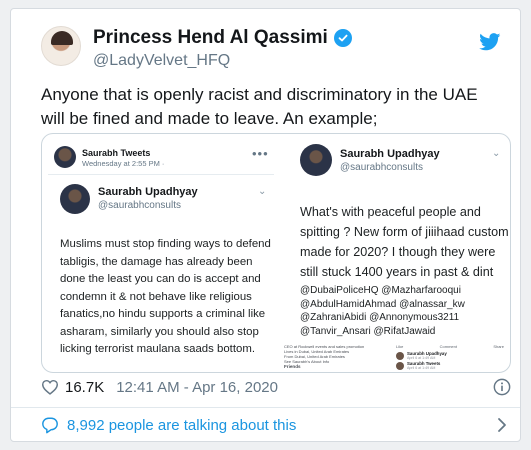 The height and width of the screenshot is (450, 531). I want to click on mention-line: @Tanvir_Ansari @RifatJawaid, so click(368, 331).